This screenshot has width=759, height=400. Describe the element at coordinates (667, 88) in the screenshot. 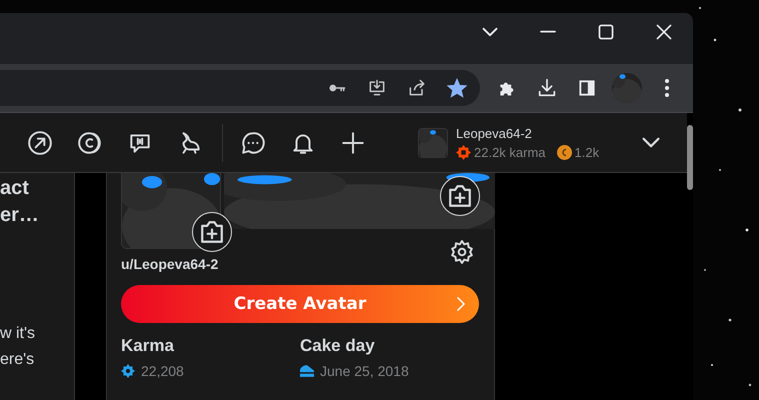

I see `kebab-menu-icon` at that location.